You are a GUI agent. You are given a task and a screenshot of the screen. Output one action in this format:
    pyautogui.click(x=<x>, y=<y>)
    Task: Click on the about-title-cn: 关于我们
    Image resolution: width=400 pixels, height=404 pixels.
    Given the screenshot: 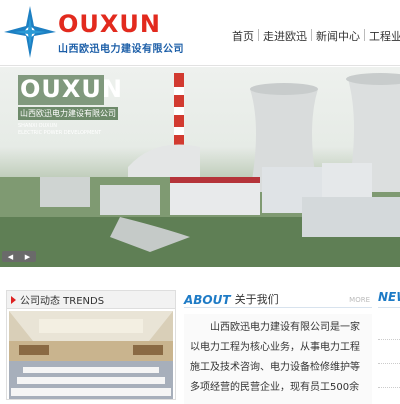 What is the action you would take?
    pyautogui.click(x=256, y=299)
    